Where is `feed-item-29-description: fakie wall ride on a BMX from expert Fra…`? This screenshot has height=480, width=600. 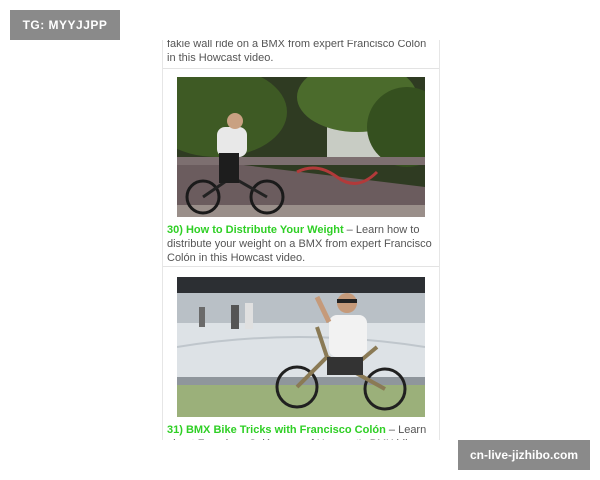
feed-item-29-description: fakie wall ride on a BMX from expert Fra… is located at coordinates (297, 52).